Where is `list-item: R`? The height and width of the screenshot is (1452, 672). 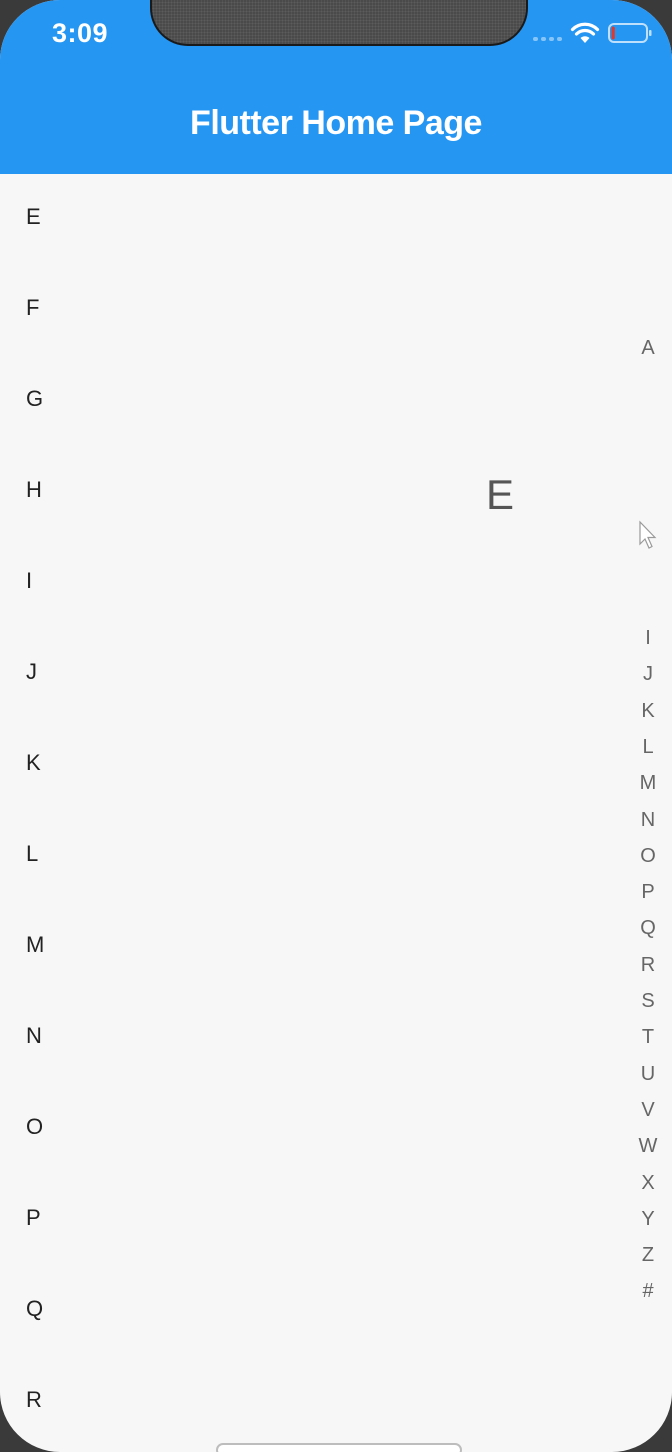
list-item: R is located at coordinates (34, 1400).